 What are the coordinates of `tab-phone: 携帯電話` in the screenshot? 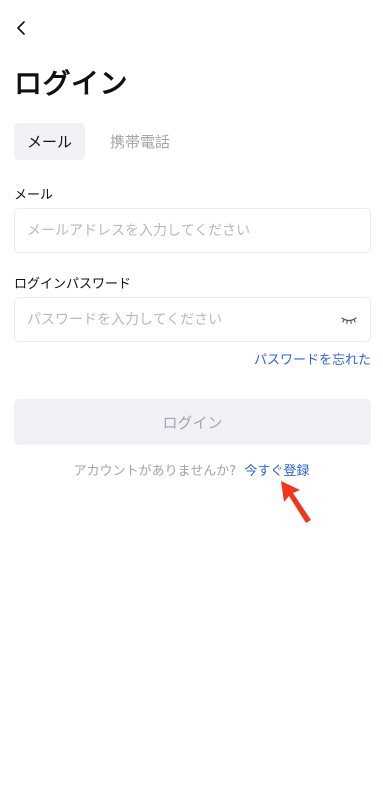 It's located at (140, 141).